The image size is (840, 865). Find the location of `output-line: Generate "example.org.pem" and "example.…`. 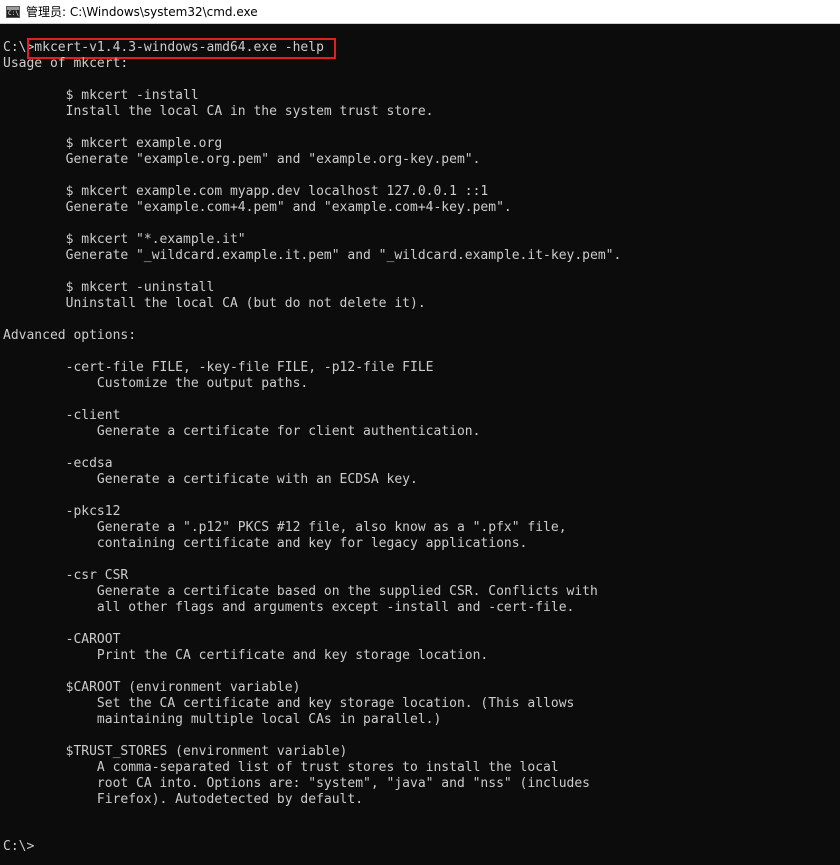

output-line: Generate "example.org.pem" and "example.… is located at coordinates (242, 159).